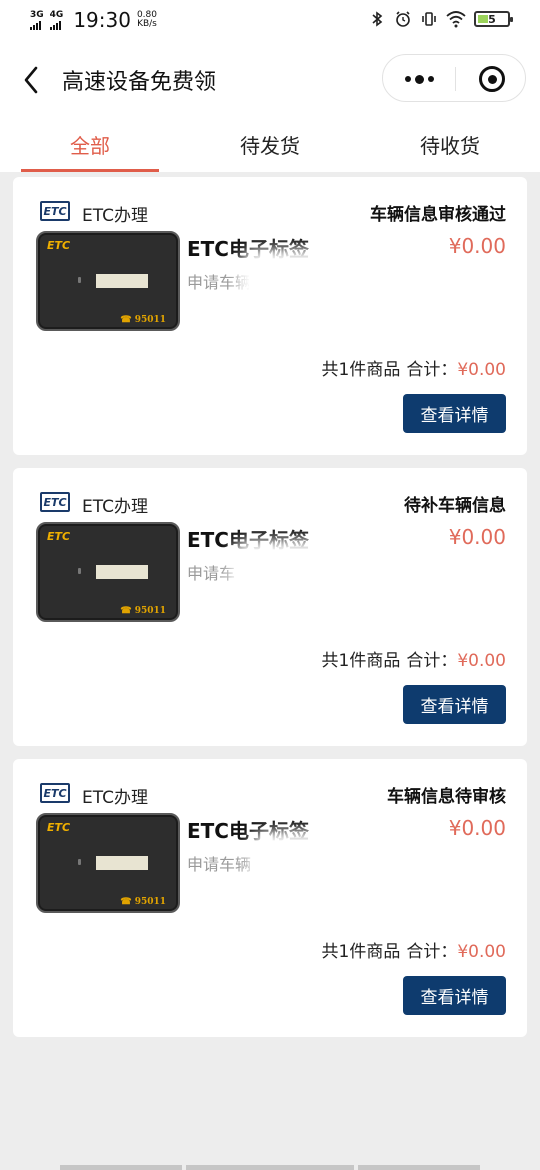 This screenshot has width=540, height=1170. What do you see at coordinates (450, 144) in the screenshot?
I see `tab-to-receive: 待收货` at bounding box center [450, 144].